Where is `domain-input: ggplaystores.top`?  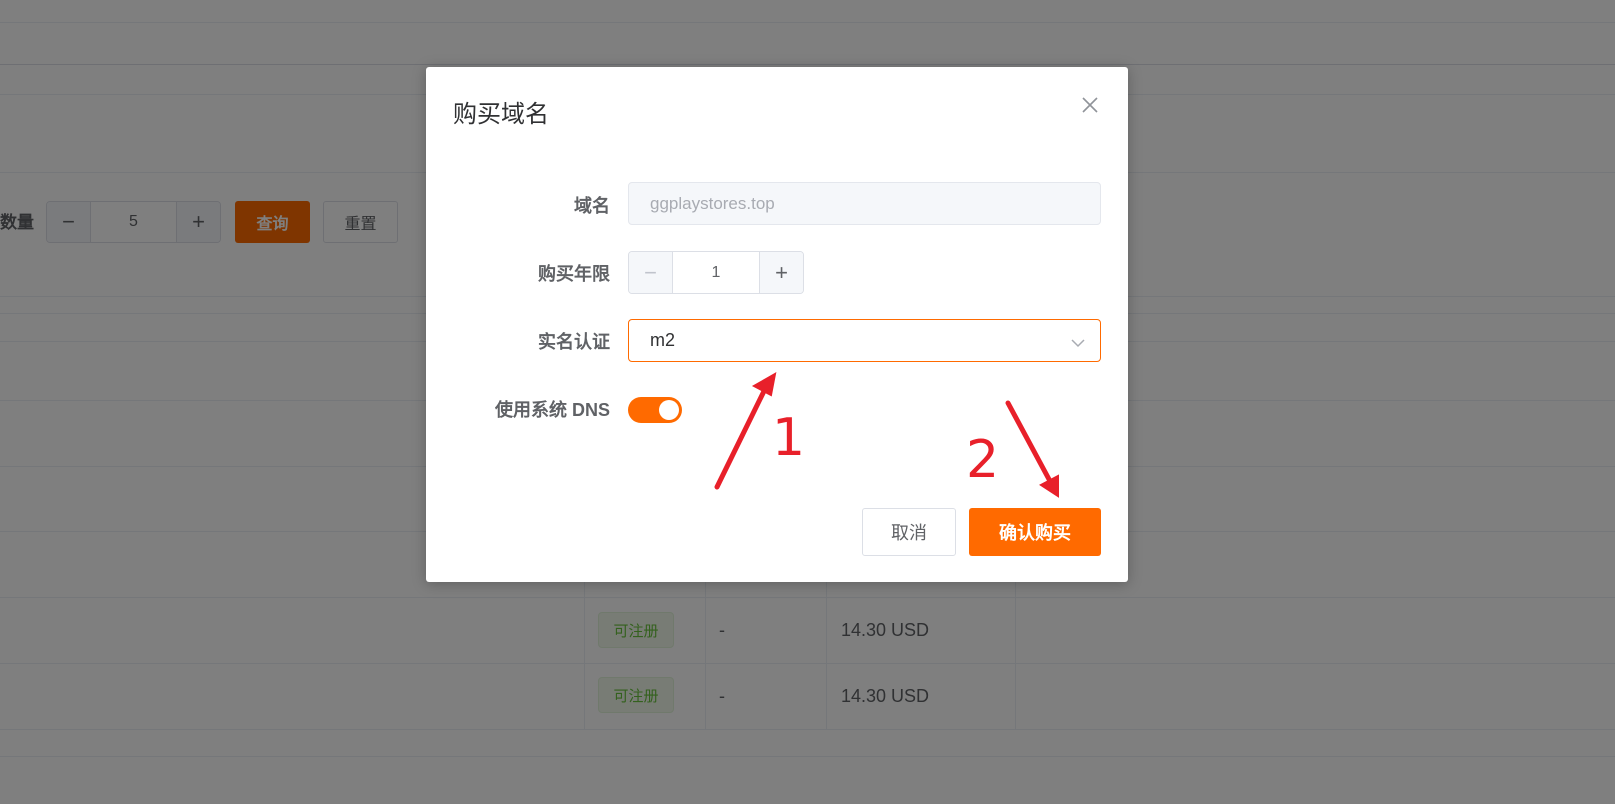 domain-input: ggplaystores.top is located at coordinates (864, 203).